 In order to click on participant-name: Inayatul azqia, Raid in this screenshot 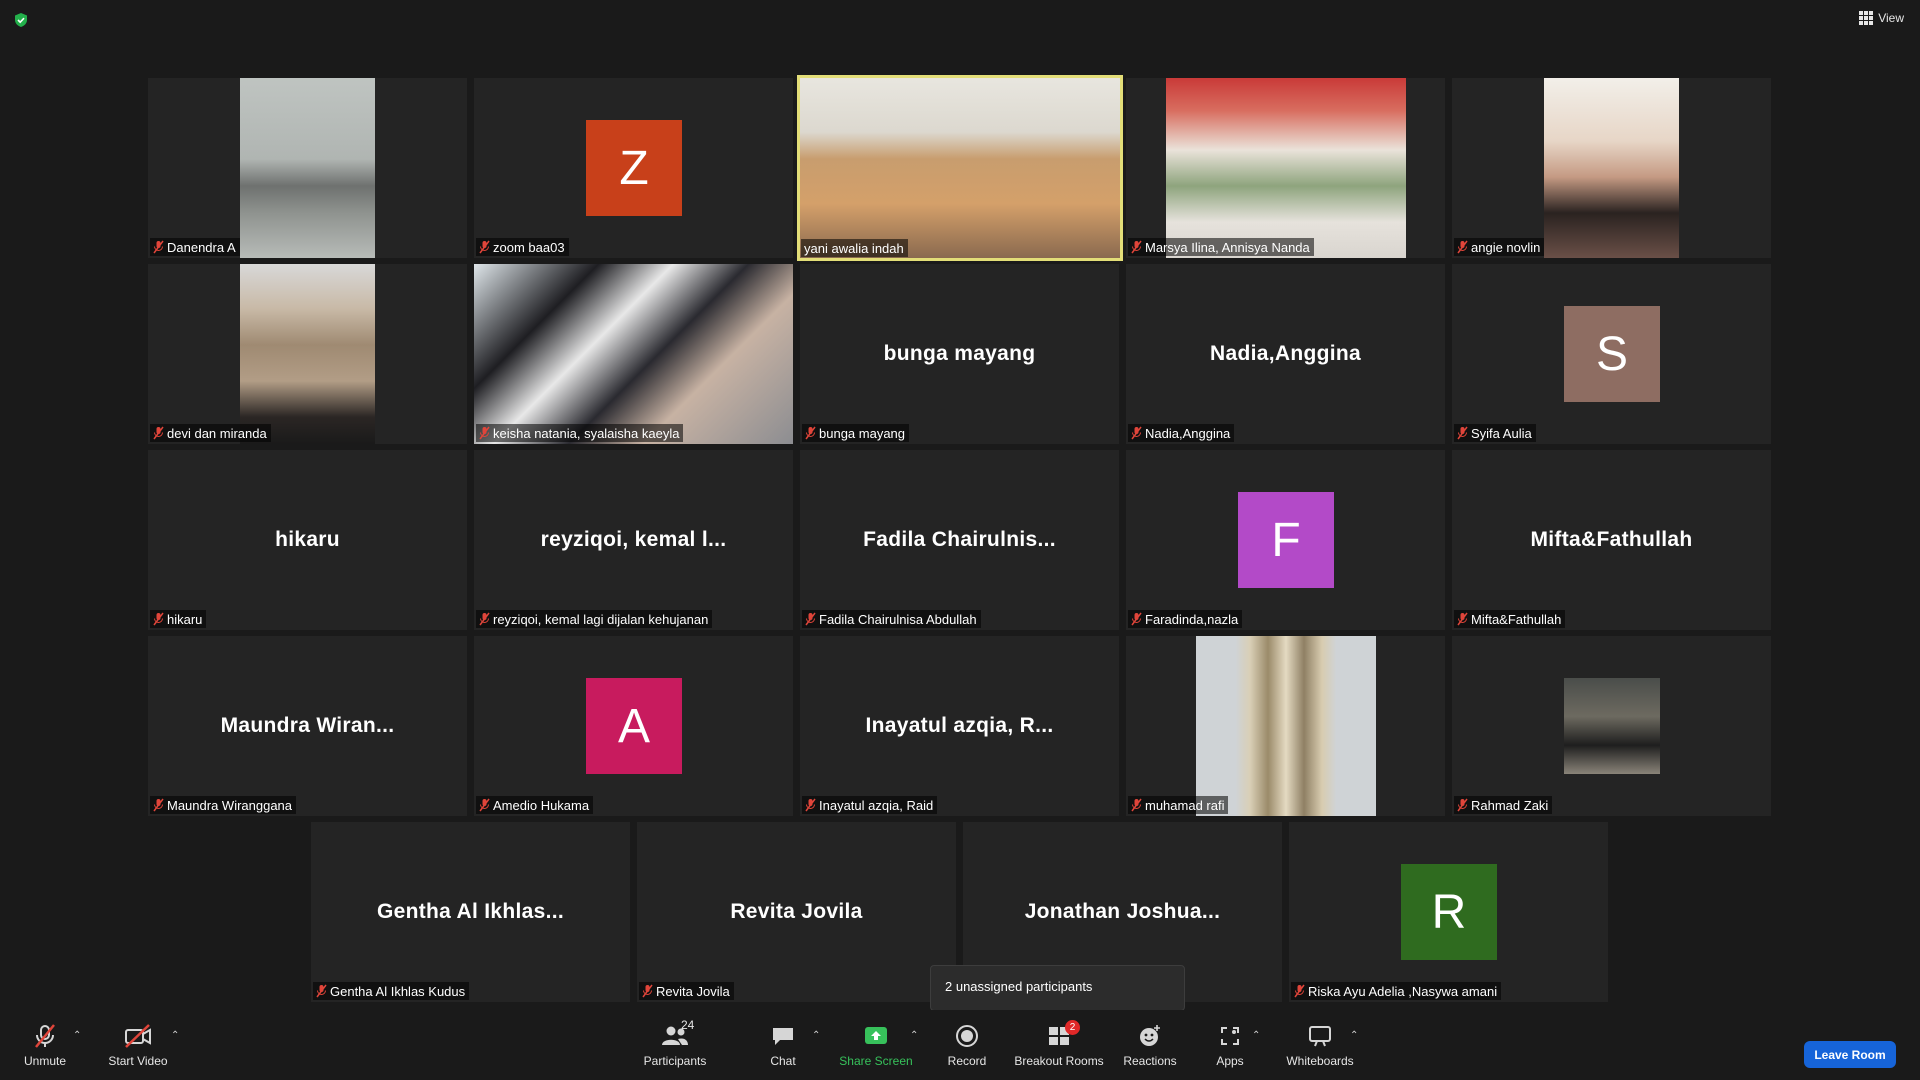, I will do `click(876, 805)`.